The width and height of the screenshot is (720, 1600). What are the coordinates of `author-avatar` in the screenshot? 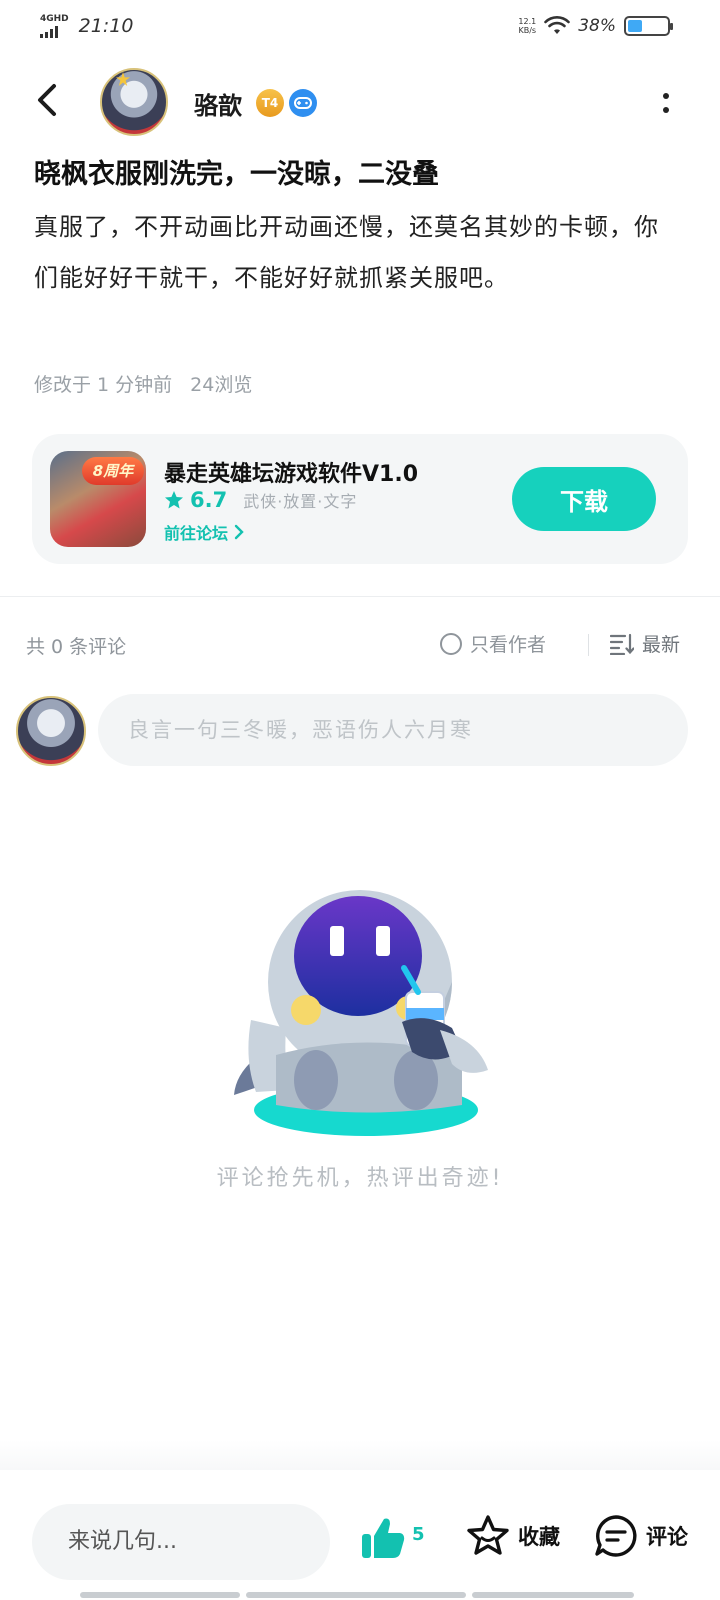 It's located at (134, 102).